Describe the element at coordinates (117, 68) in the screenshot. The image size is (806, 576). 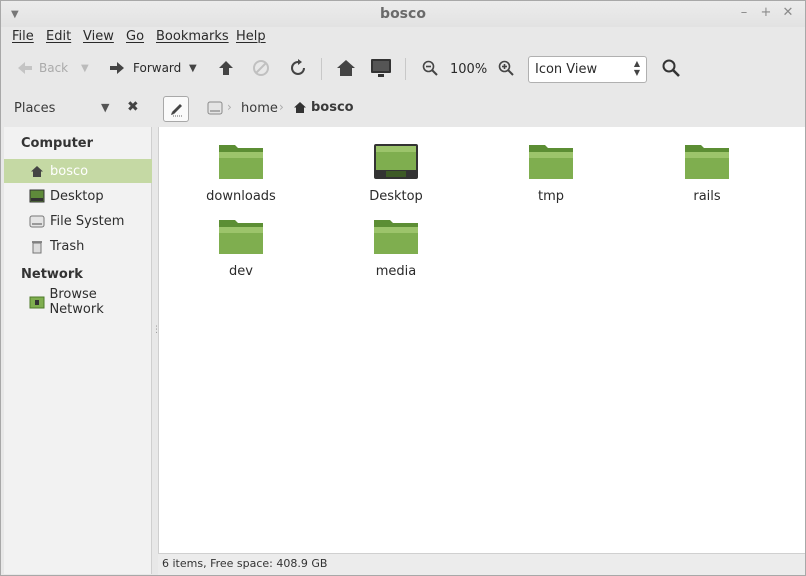
I see `forward-arrow-icon` at that location.